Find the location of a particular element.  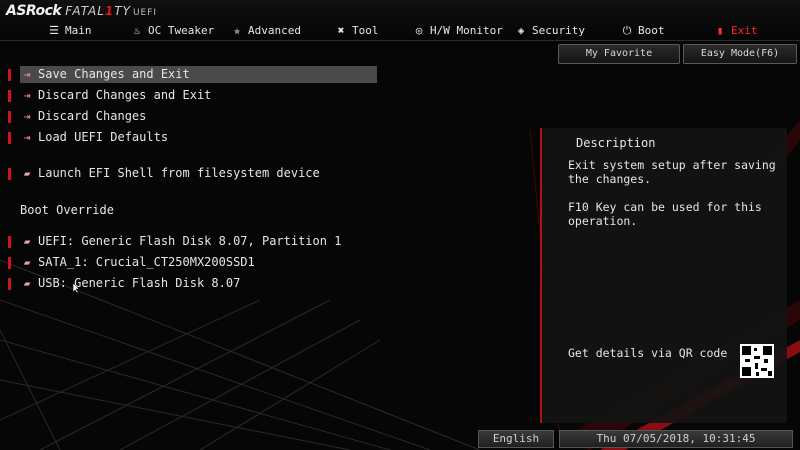

datetime-display: Thu 07/05/2018, 10:31:45 is located at coordinates (676, 439).